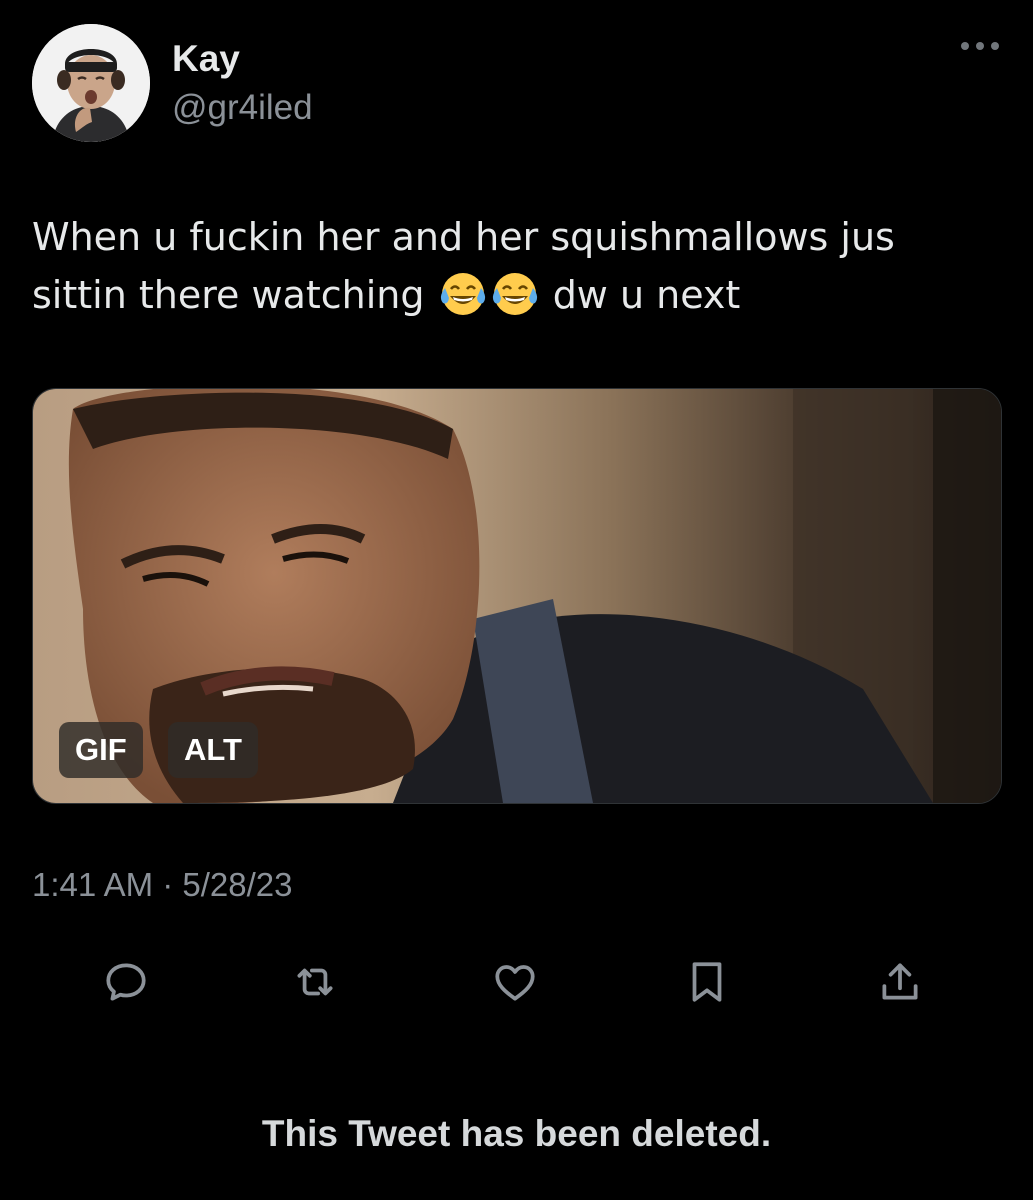 Image resolution: width=1033 pixels, height=1200 pixels. Describe the element at coordinates (516, 1133) in the screenshot. I see `deleted-tweet-notice: This Tweet has been deleted.` at that location.